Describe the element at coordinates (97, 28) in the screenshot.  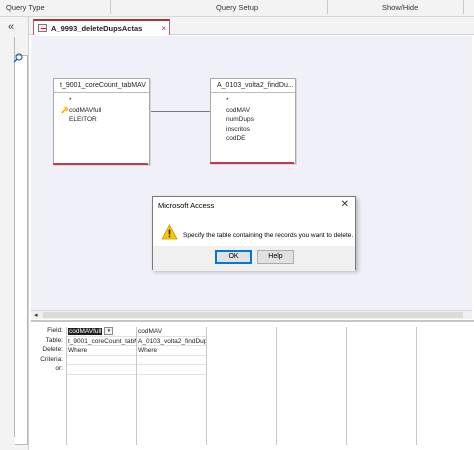
I see `tab-title: A_9993_deleteDupsActas` at that location.